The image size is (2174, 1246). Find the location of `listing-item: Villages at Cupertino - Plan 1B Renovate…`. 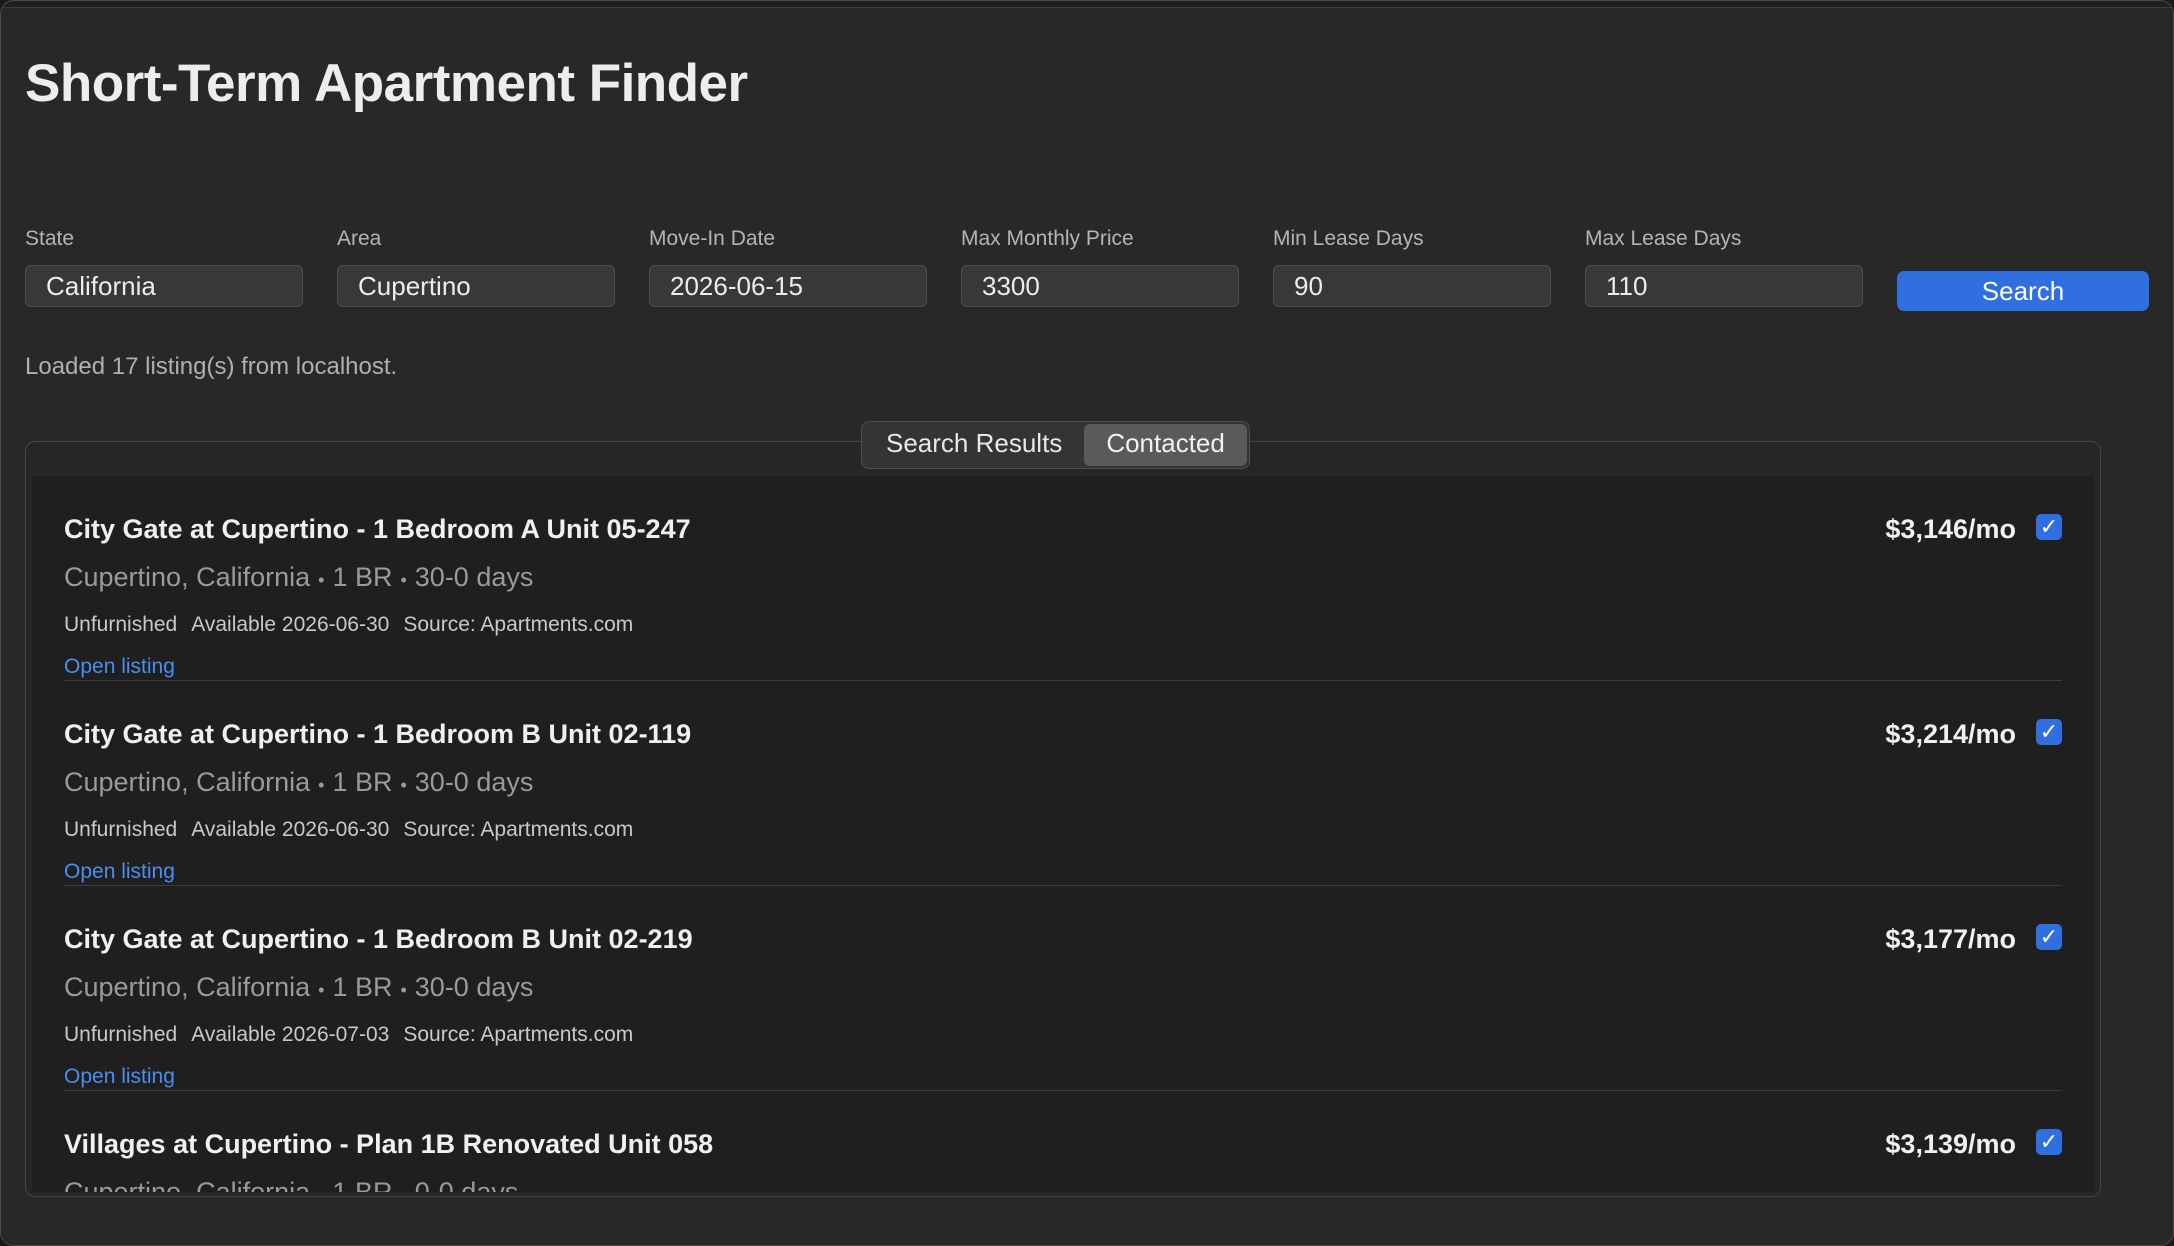

listing-item: Villages at Cupertino - Plan 1B Renovate… is located at coordinates (1063, 1141).